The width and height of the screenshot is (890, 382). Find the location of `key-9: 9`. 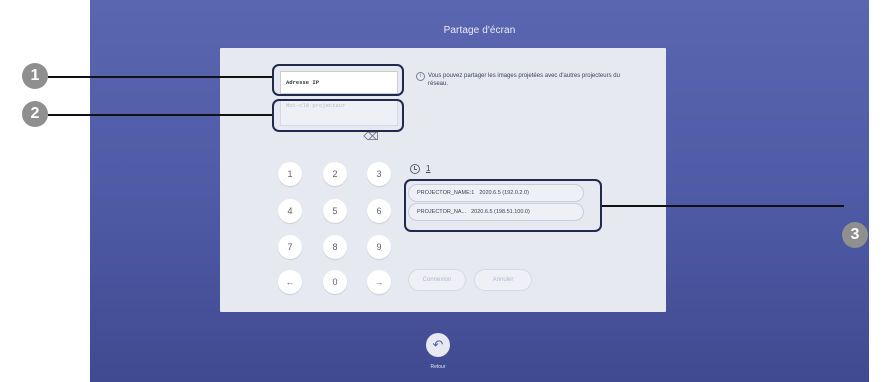

key-9: 9 is located at coordinates (379, 247).